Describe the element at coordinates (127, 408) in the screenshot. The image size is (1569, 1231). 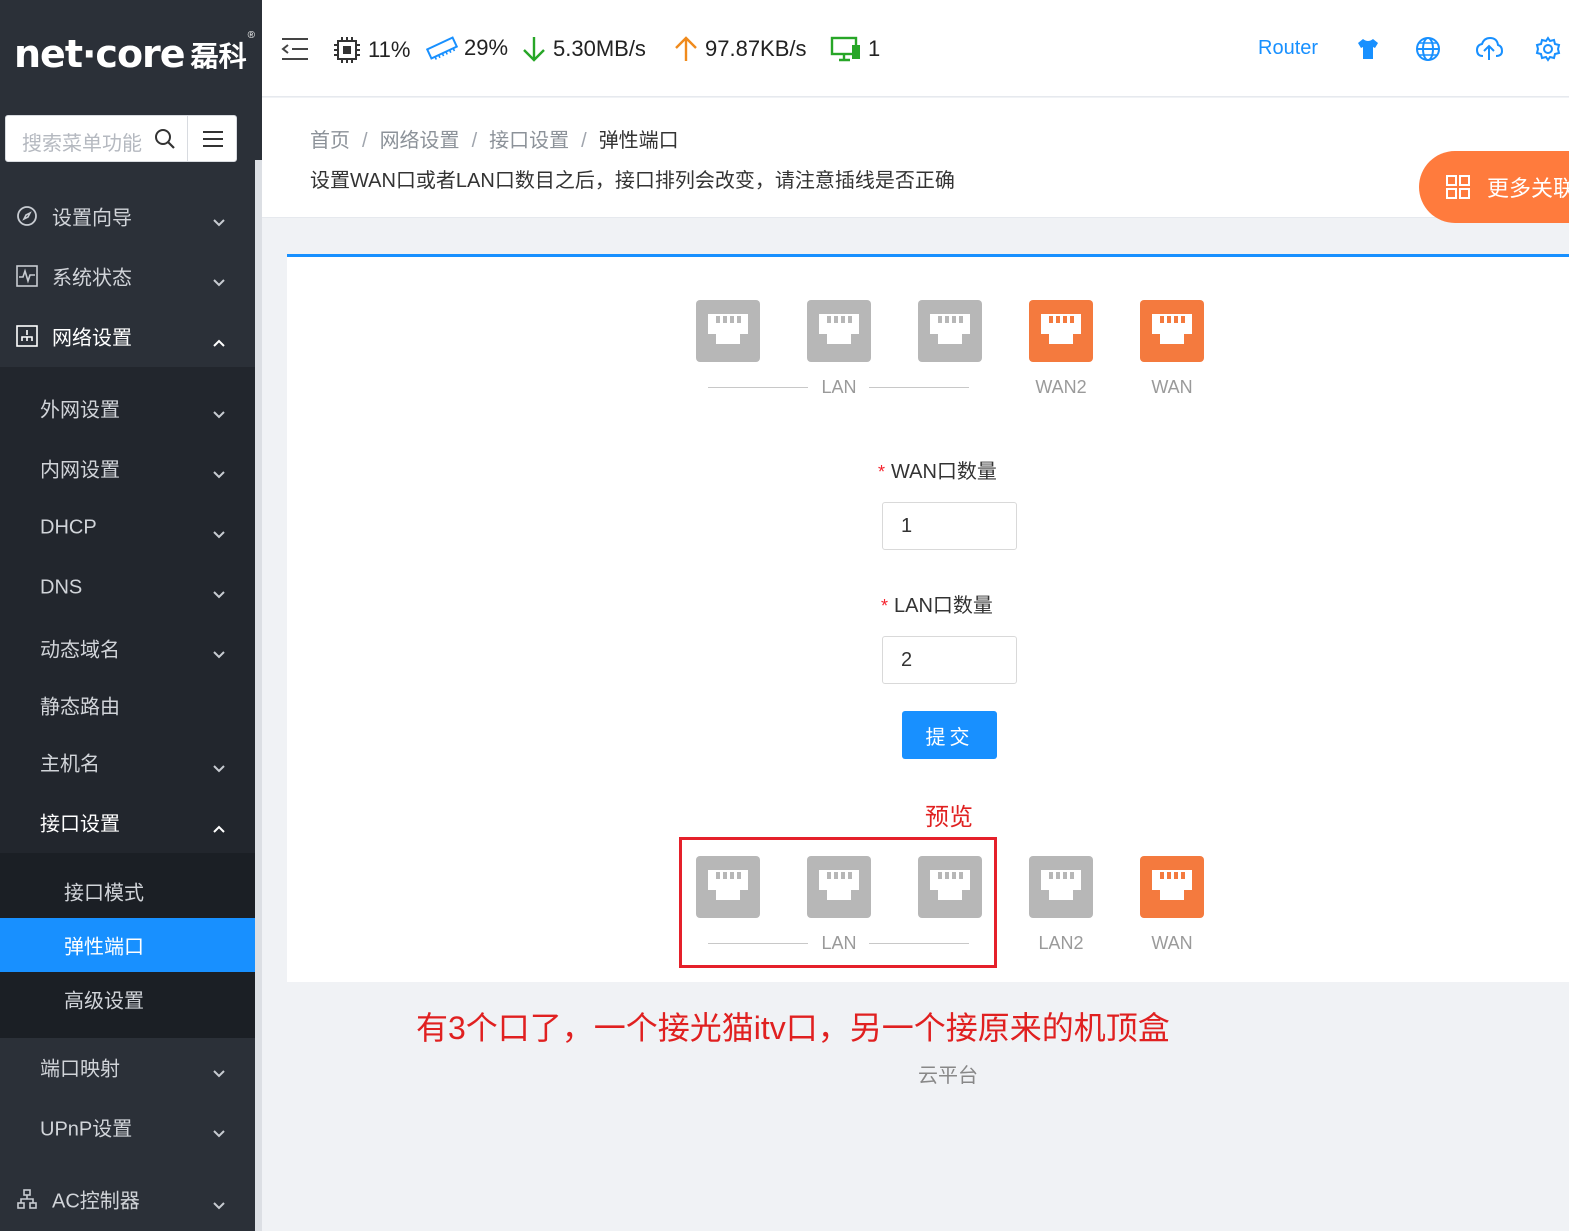
I see `sidebar-item-wan-settings: 外网设置` at that location.